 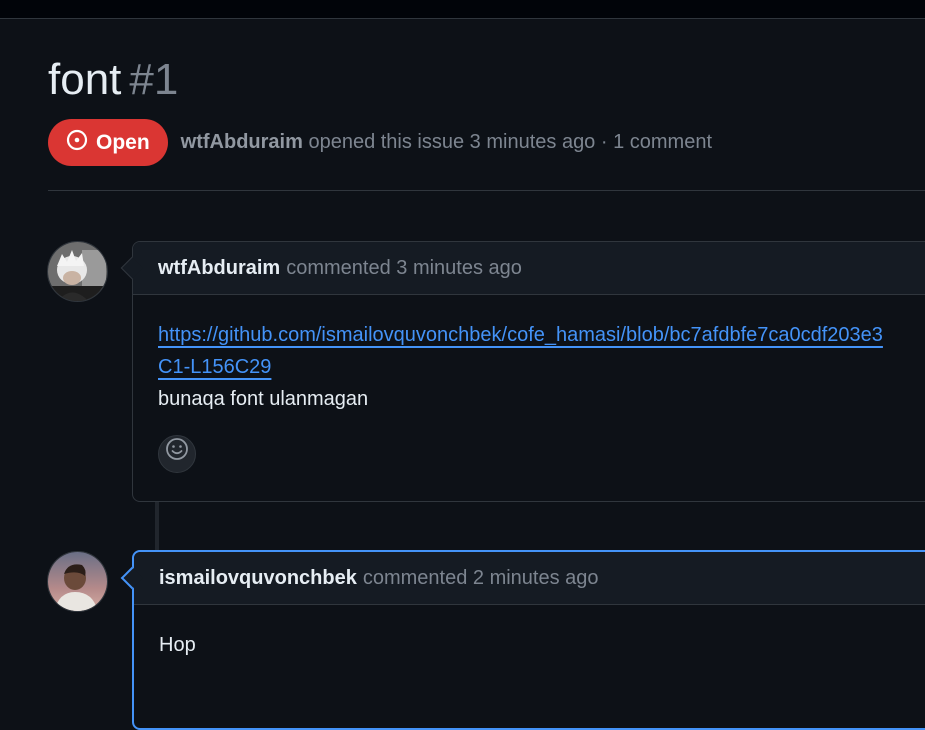 I want to click on comment-header: wtfAbduraim commented 3 minutes ago, so click(x=529, y=268).